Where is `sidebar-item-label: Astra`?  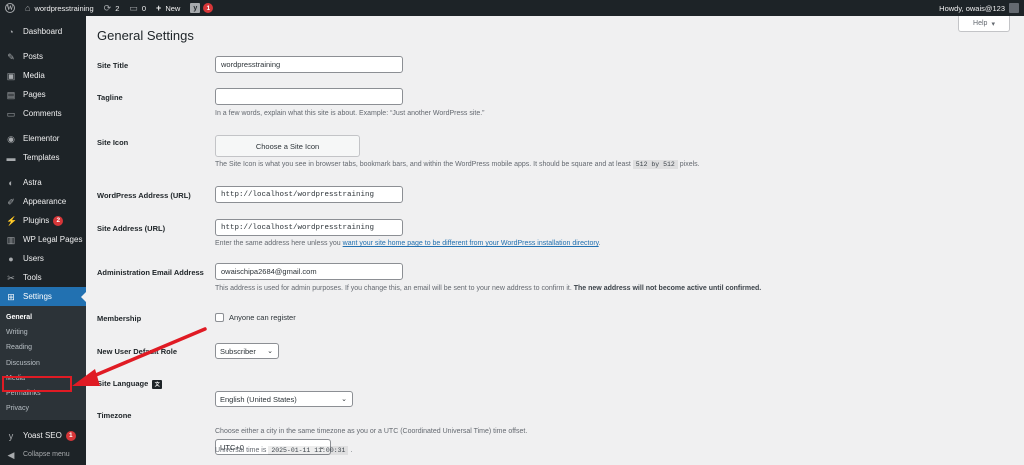
sidebar-item-label: Astra is located at coordinates (32, 182).